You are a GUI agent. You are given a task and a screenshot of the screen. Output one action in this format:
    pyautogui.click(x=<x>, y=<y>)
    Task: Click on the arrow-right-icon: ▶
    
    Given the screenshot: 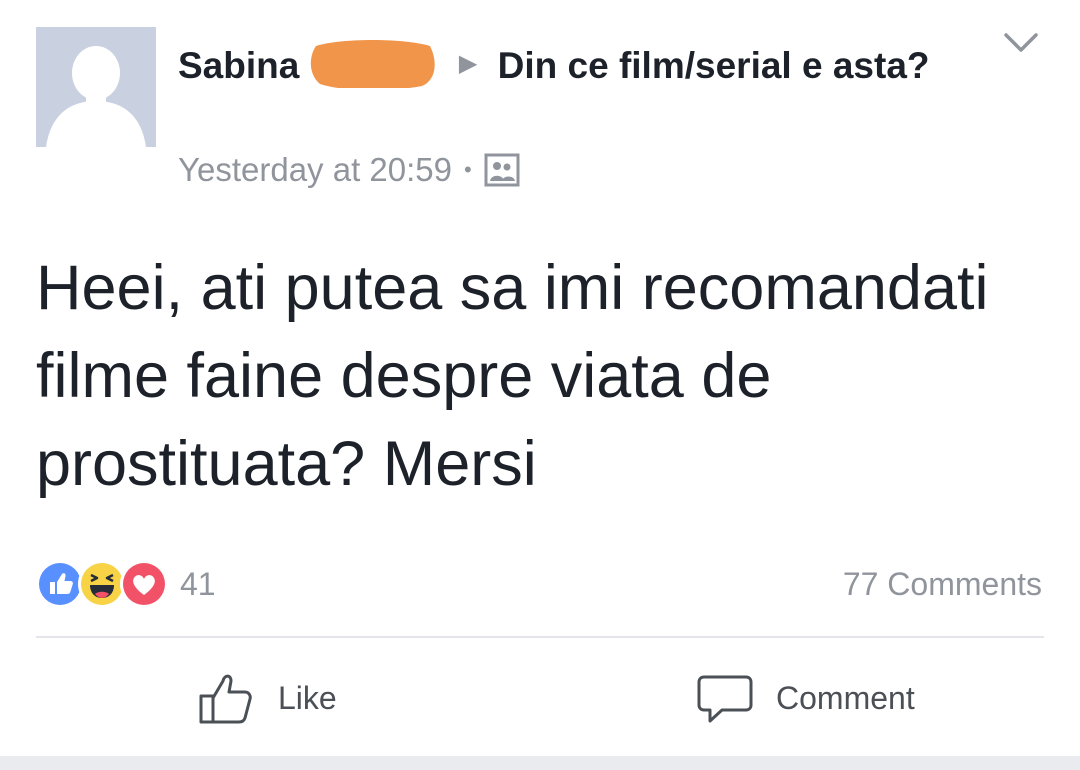 What is the action you would take?
    pyautogui.click(x=468, y=64)
    